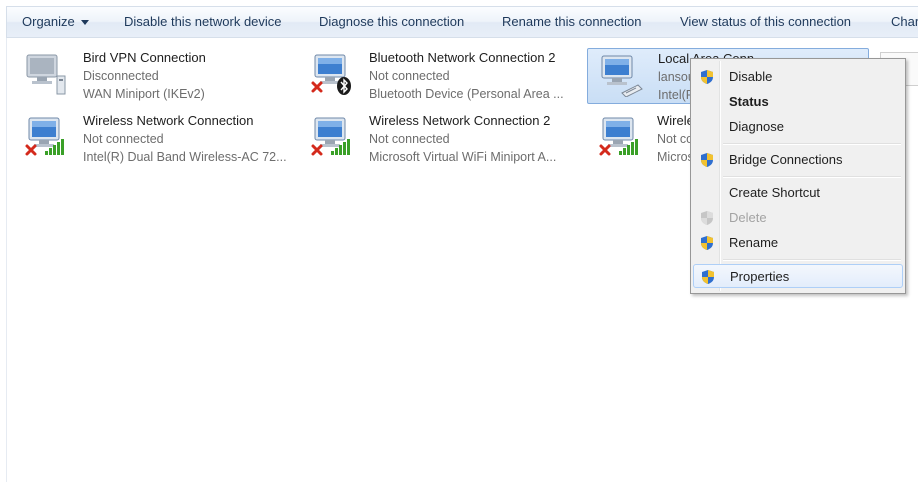 The image size is (918, 482). I want to click on vpn-icon, so click(46, 74).